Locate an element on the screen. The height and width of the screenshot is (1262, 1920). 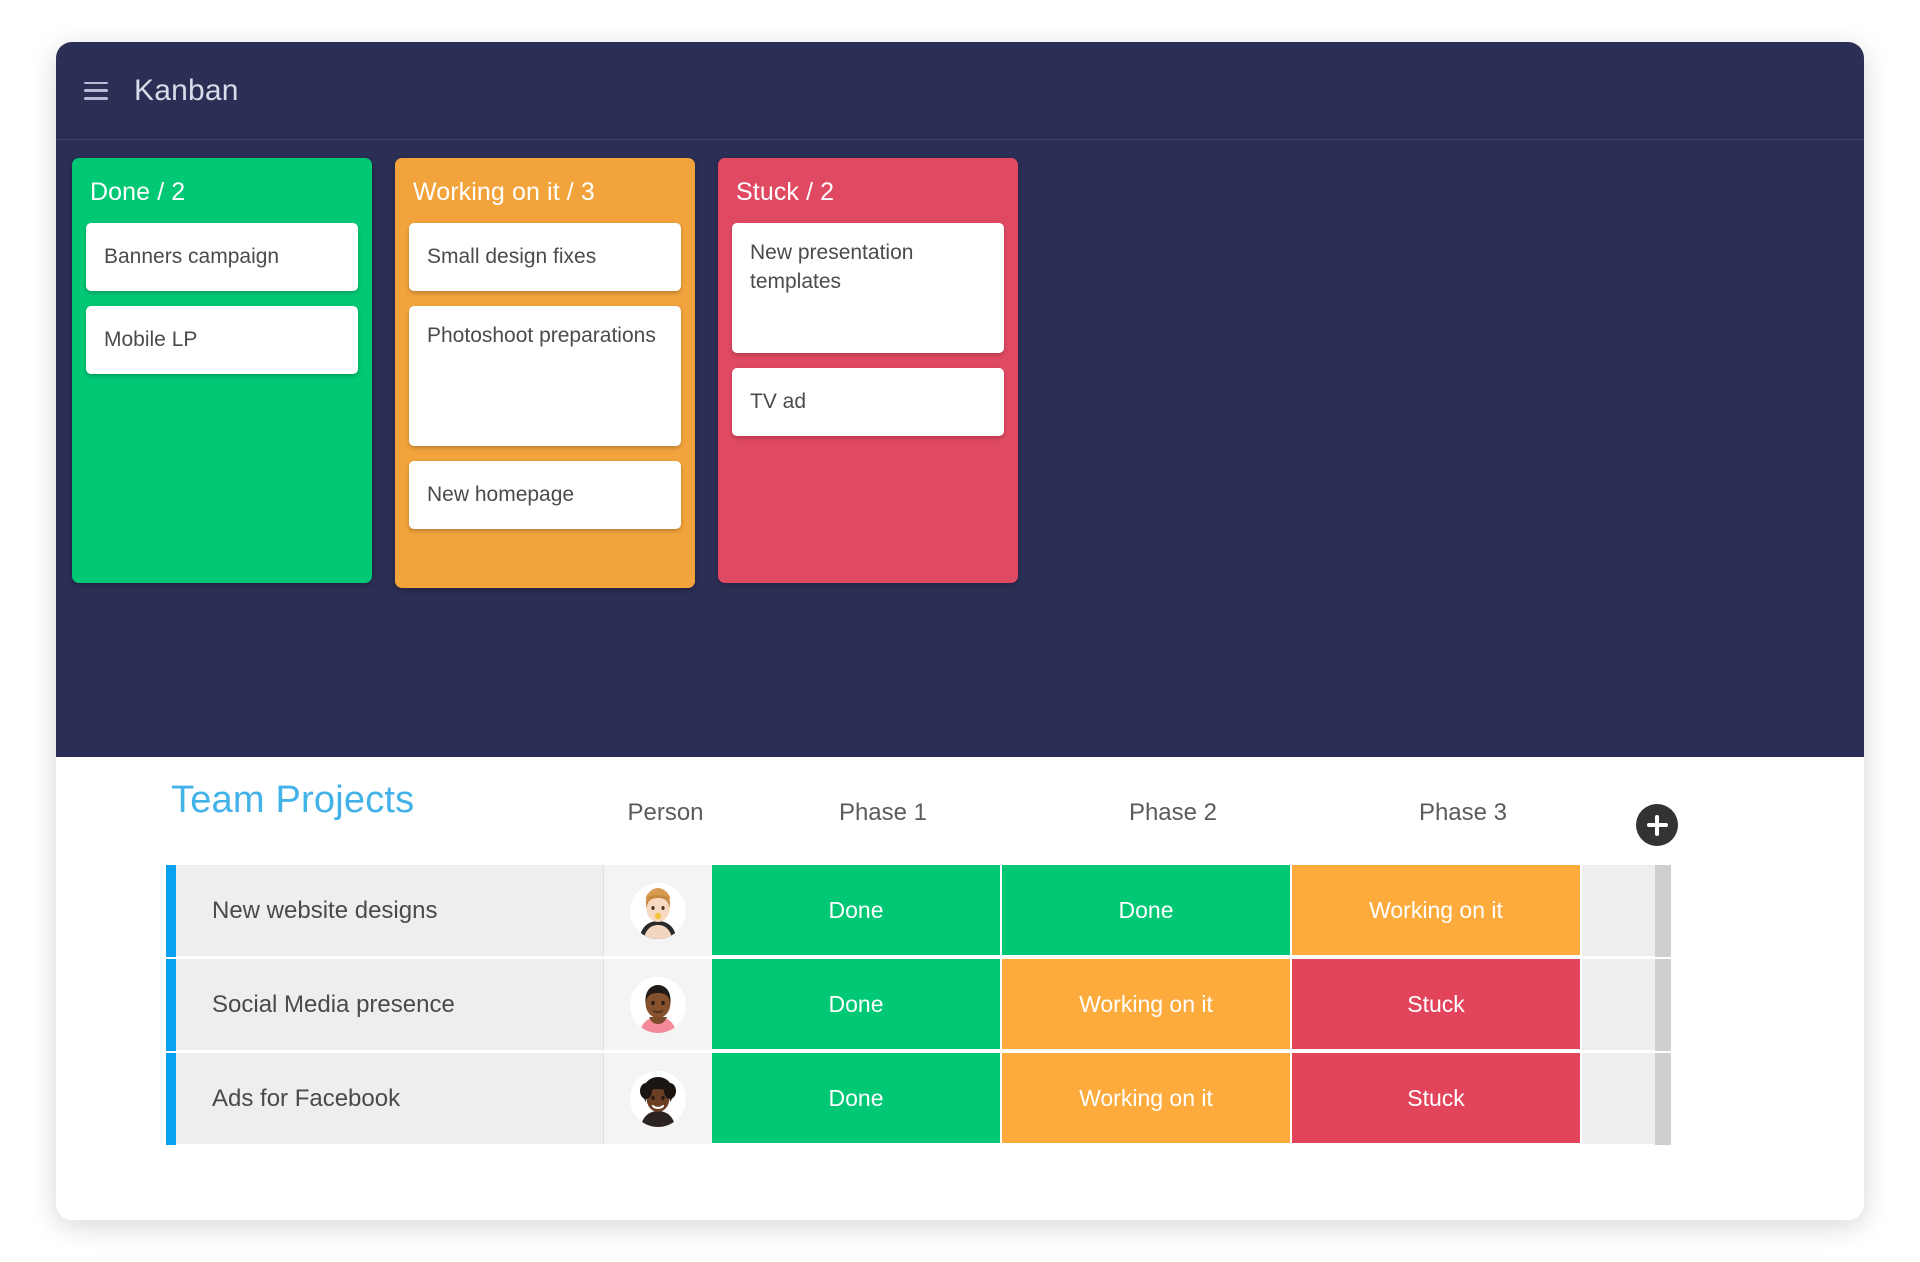
column-header-phase-2: Phase 2 is located at coordinates (1173, 812).